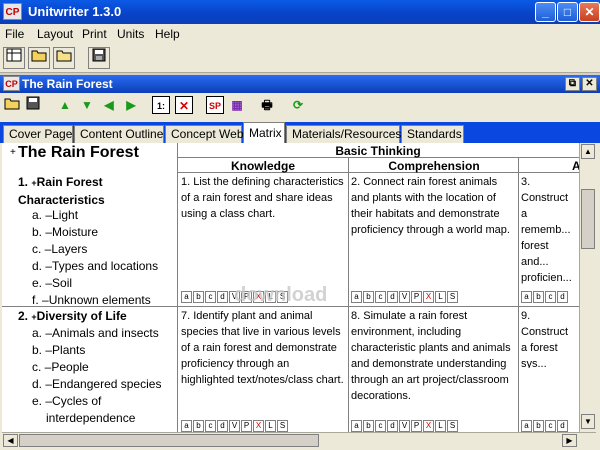  I want to click on tab-cover-page: Cover Page, so click(38, 134).